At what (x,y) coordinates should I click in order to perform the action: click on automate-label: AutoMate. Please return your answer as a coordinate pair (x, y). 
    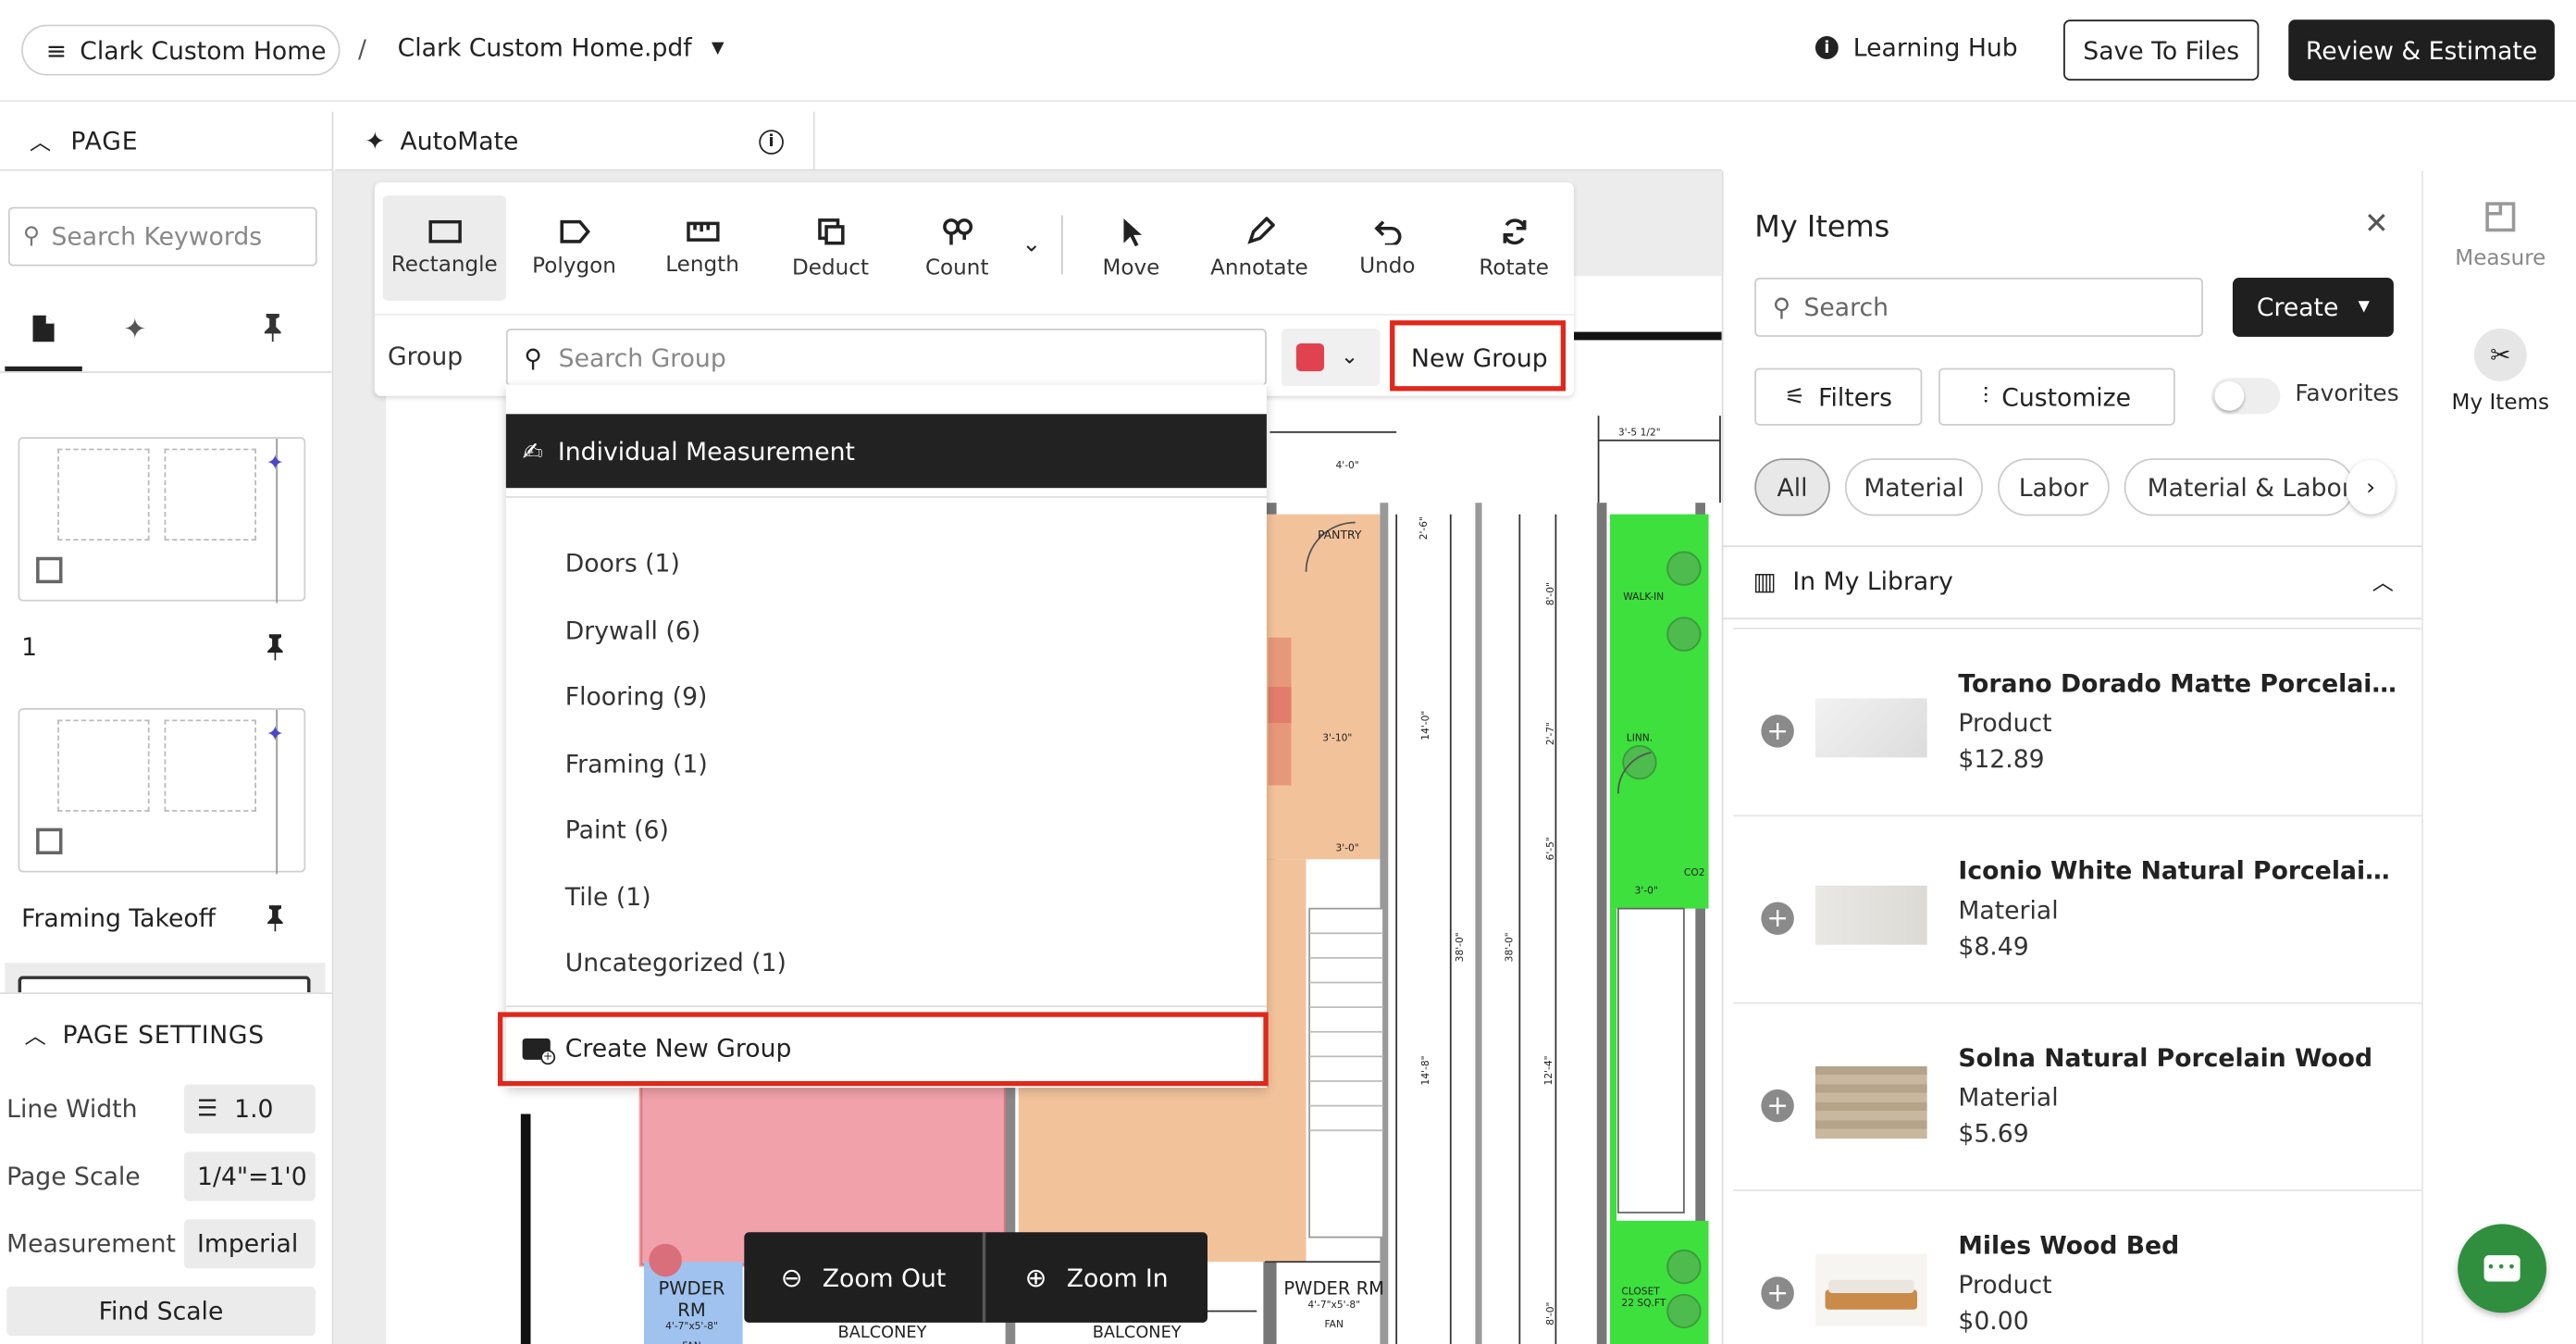
    Looking at the image, I should click on (459, 140).